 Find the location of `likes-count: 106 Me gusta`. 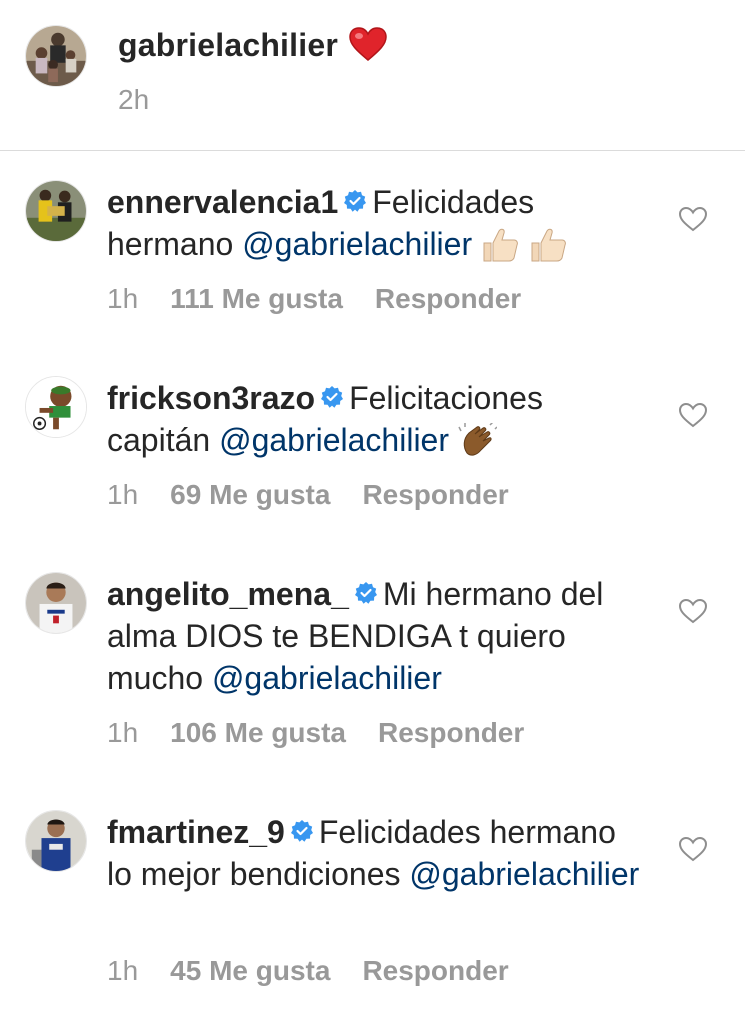

likes-count: 106 Me gusta is located at coordinates (258, 732).